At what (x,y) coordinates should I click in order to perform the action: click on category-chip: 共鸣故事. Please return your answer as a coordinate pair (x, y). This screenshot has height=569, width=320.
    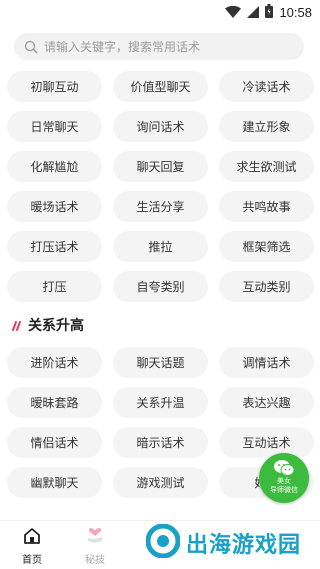
    Looking at the image, I should click on (266, 206).